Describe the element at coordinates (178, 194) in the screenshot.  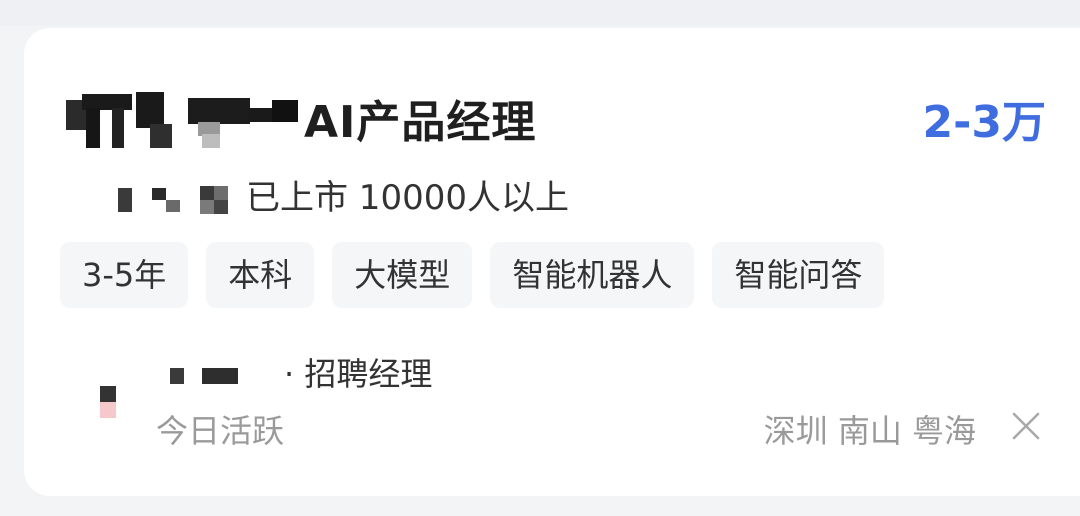
I see `company-logo-mosaic` at that location.